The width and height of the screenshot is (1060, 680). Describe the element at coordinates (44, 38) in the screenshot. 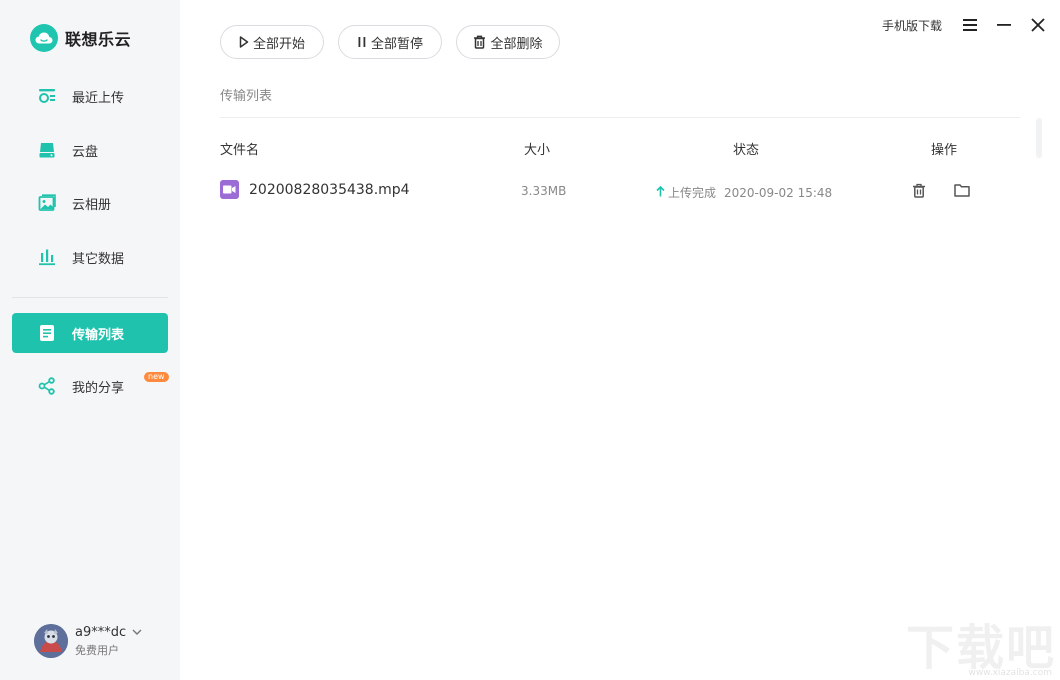

I see `cloud-logo-icon` at that location.